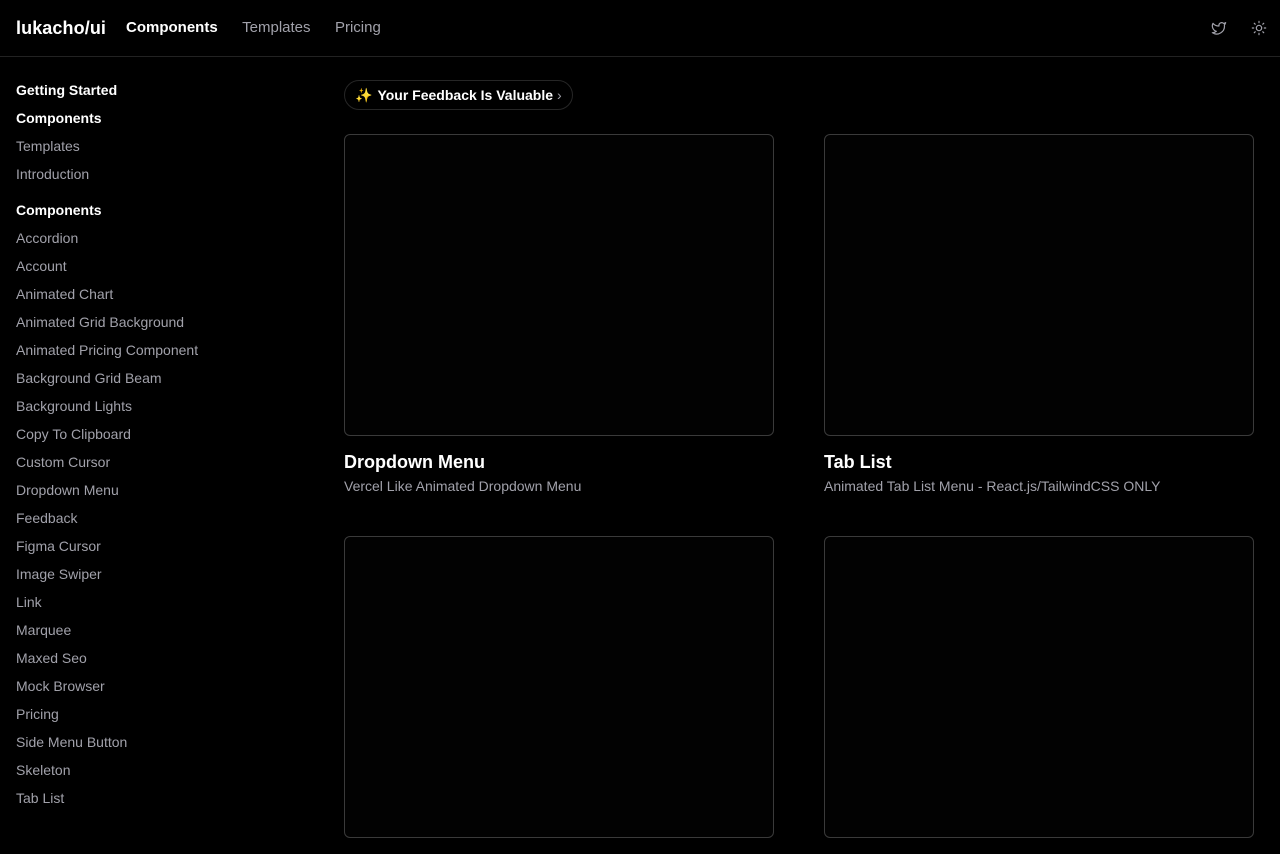 Image resolution: width=1280 pixels, height=854 pixels. Describe the element at coordinates (640, 28) in the screenshot. I see `top-navbar: lukacho/ui Components Templates Pricing` at that location.